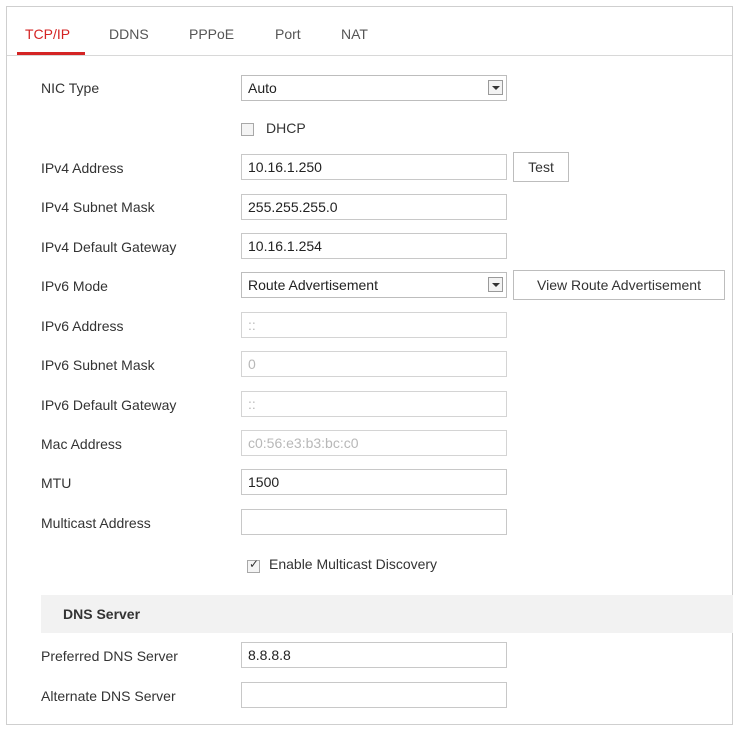 The width and height of the screenshot is (737, 729). Describe the element at coordinates (369, 31) in the screenshot. I see `tab-bar: TCP/IP DDNS PPPoE Port NAT` at that location.